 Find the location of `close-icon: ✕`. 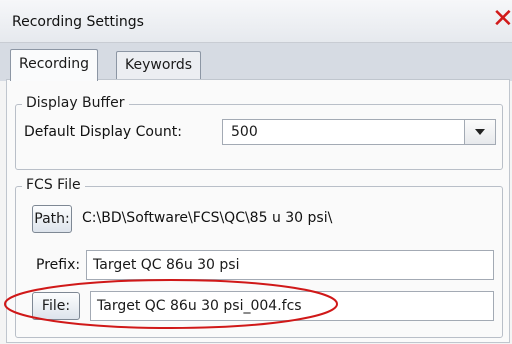

close-icon: ✕ is located at coordinates (502, 19).